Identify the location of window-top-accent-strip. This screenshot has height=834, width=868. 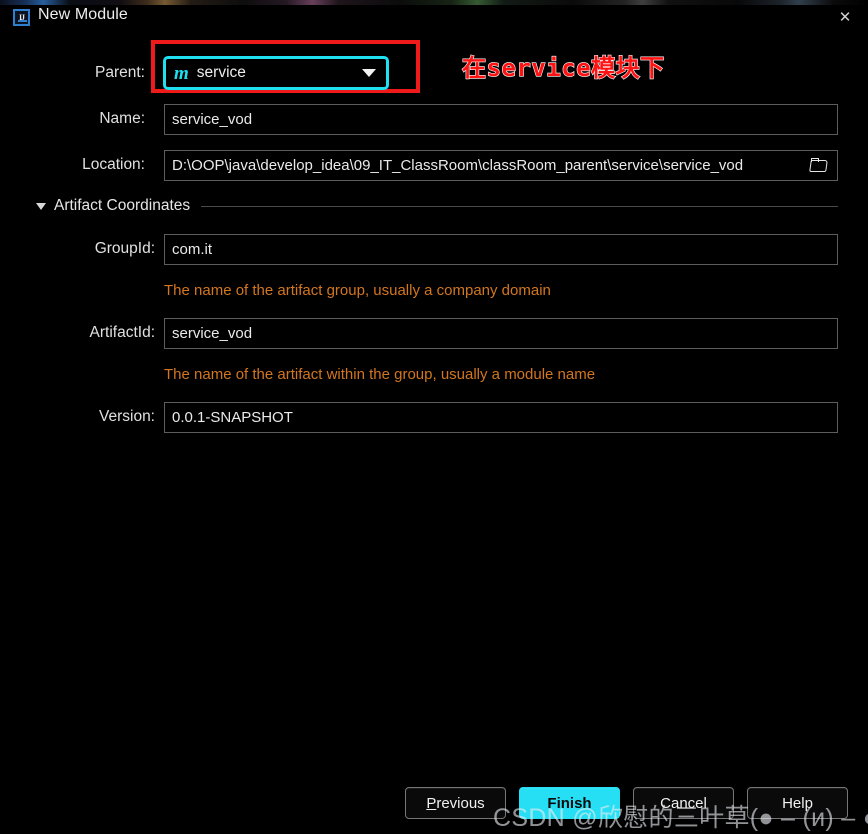
(434, 2).